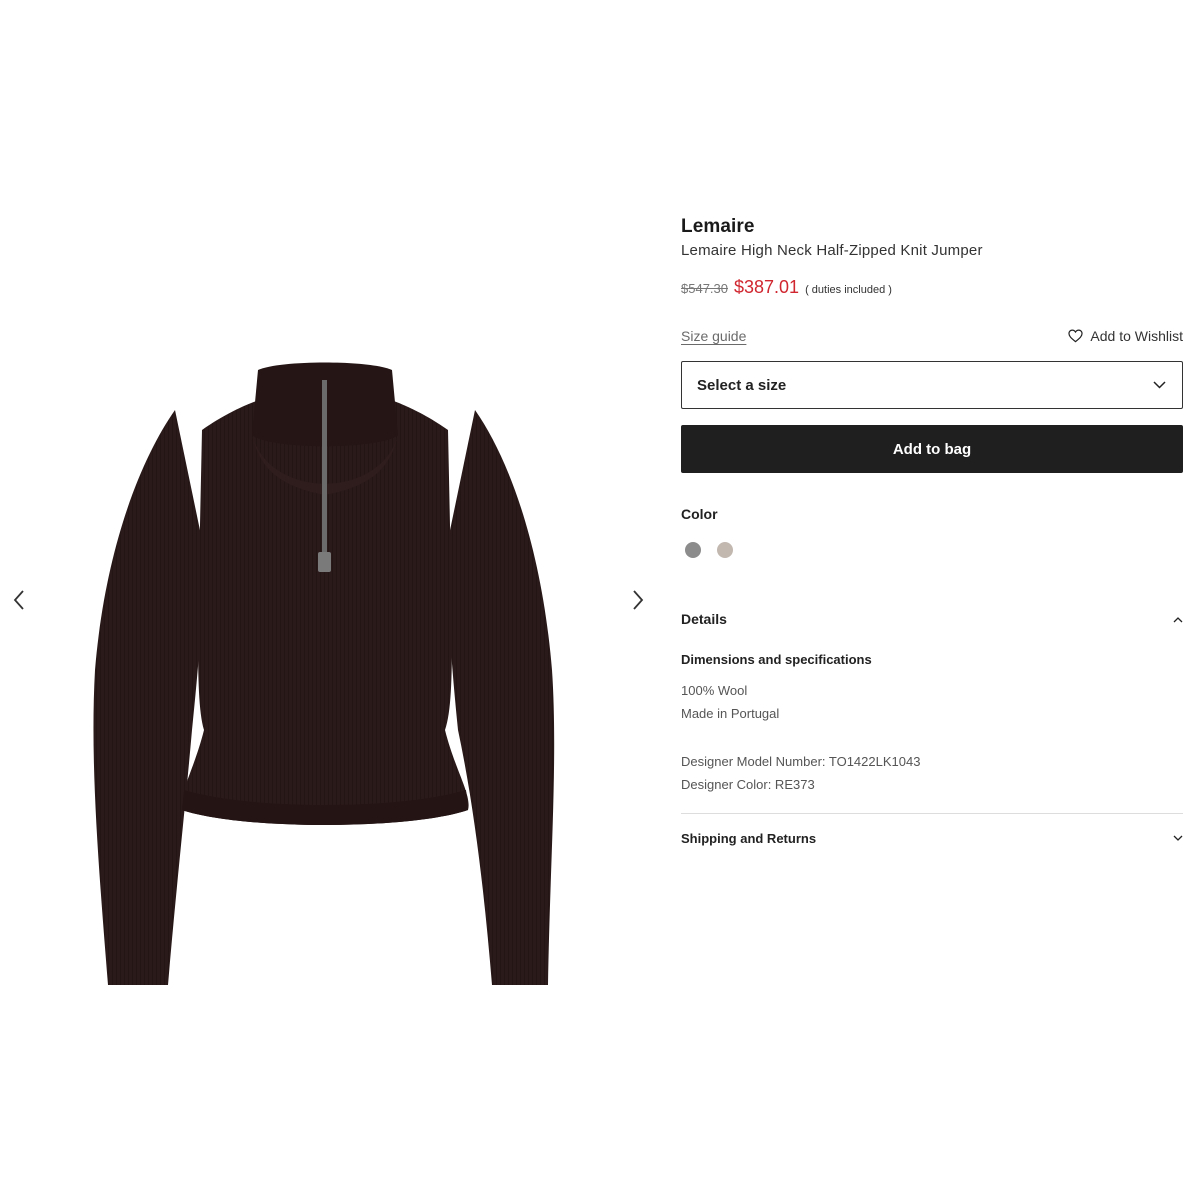  Describe the element at coordinates (704, 619) in the screenshot. I see `details-title: Details` at that location.